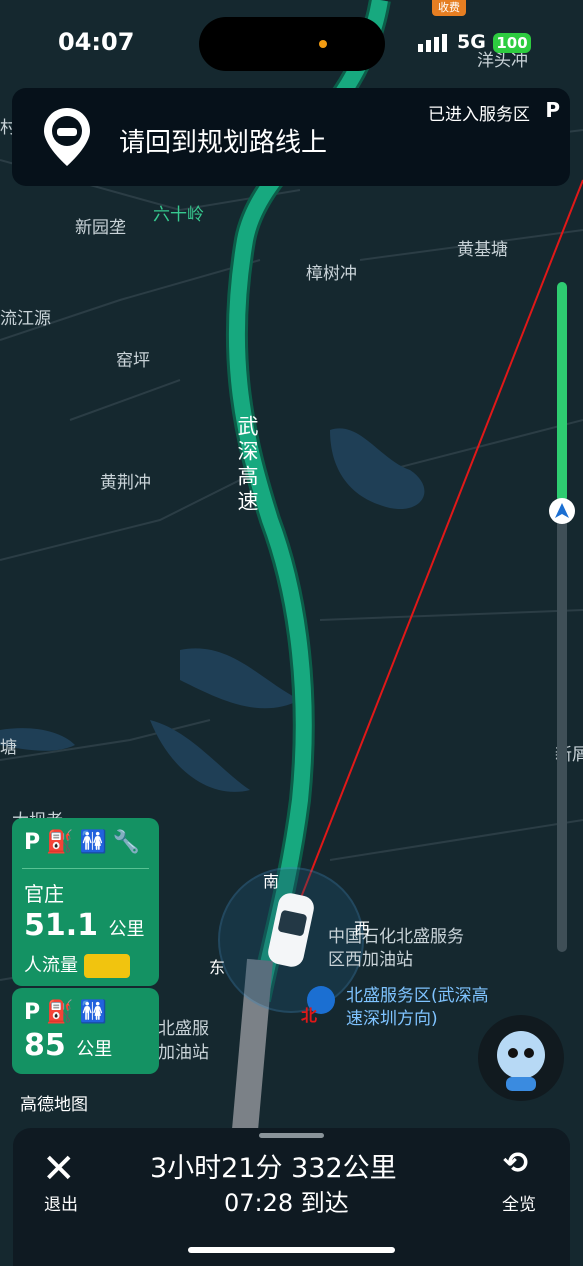 The image size is (583, 1266). What do you see at coordinates (61, 925) in the screenshot?
I see `distance-value: 51.1` at bounding box center [61, 925].